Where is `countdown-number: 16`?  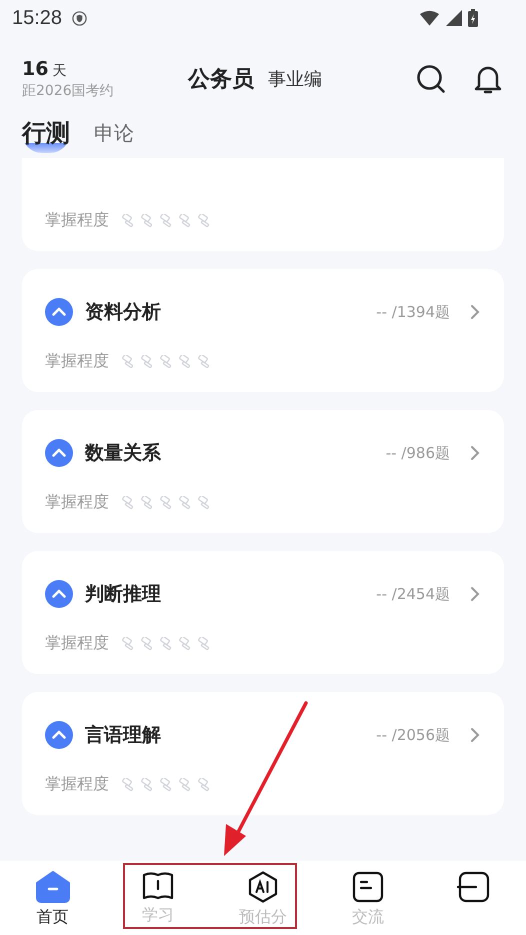
countdown-number: 16 is located at coordinates (35, 69).